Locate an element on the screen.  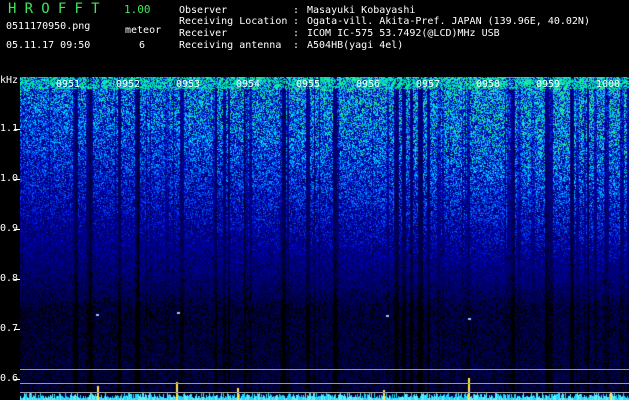
meteor-count: 6 is located at coordinates (142, 45).